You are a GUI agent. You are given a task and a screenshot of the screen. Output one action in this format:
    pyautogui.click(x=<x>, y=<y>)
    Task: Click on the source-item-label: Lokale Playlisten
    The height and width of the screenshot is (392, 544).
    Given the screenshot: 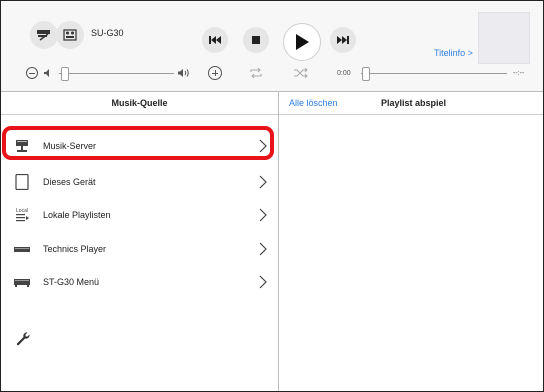 What is the action you would take?
    pyautogui.click(x=77, y=215)
    